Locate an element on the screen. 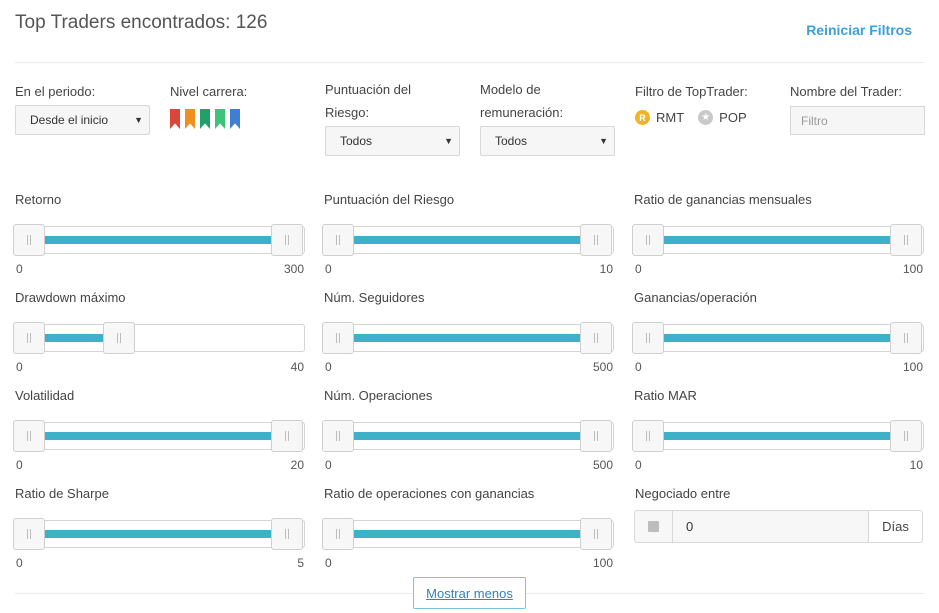 The image size is (939, 613). risk-score-label-line1: Puntuación del is located at coordinates (368, 89).